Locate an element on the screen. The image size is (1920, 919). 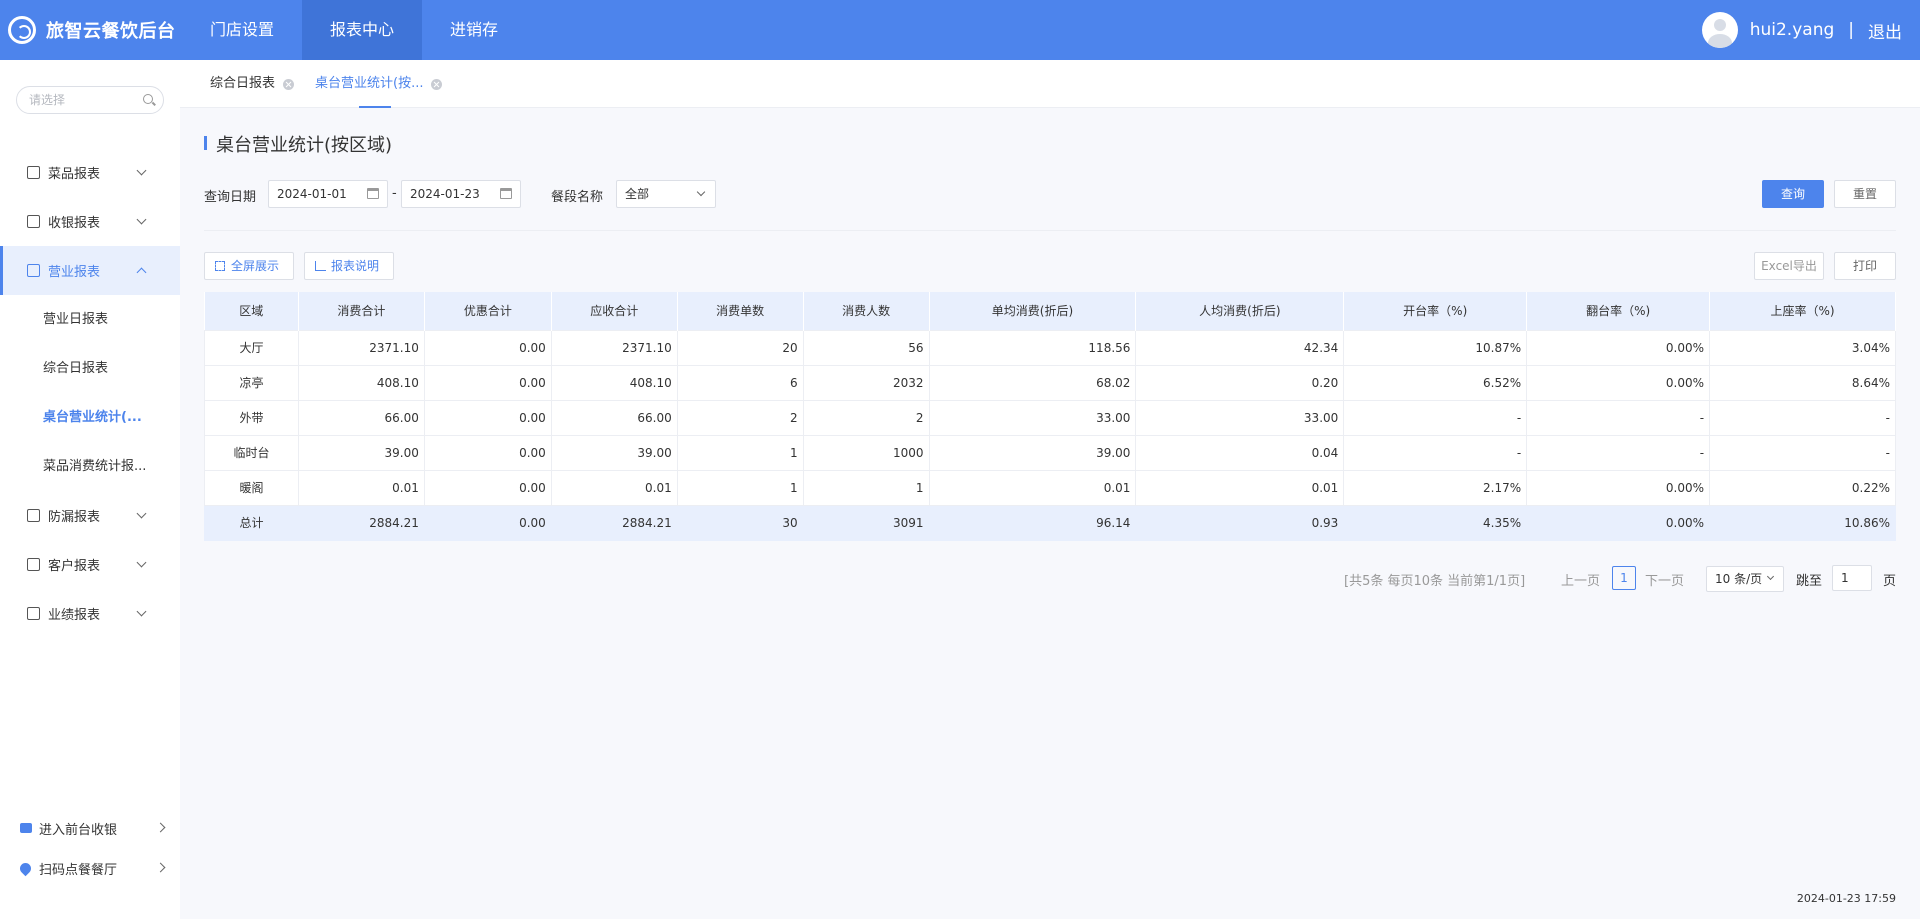
table-cell: 2.17% is located at coordinates (1435, 487).